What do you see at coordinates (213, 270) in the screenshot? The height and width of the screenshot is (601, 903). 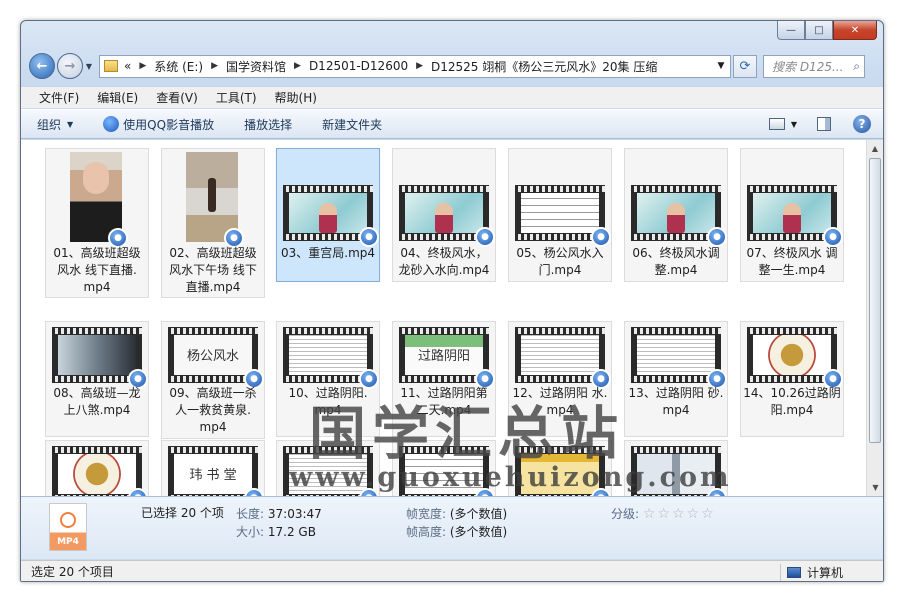 I see `file-name-line: 风水下午场 线下` at bounding box center [213, 270].